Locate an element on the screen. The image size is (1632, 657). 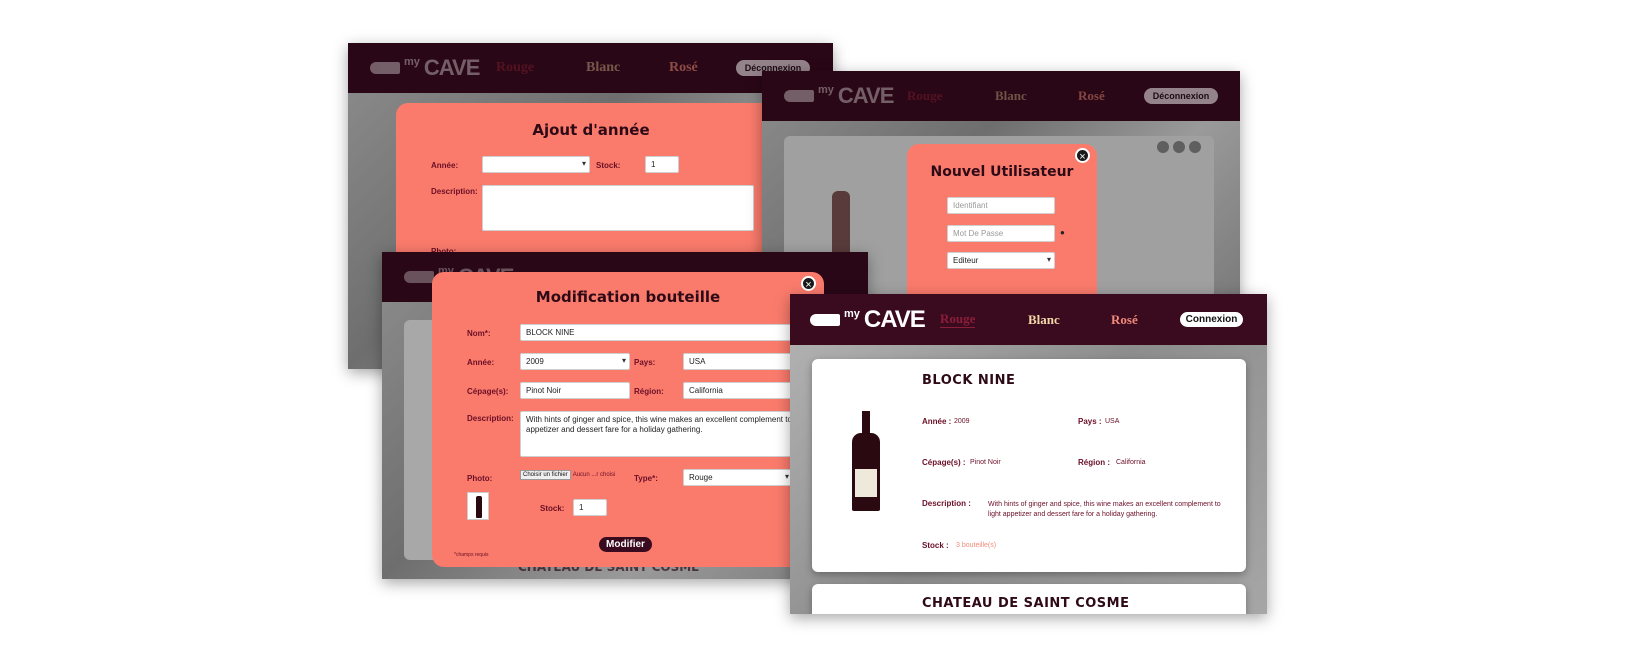
file-picker: Choisir un fichier Aucun ...r choisi is located at coordinates (567, 475).